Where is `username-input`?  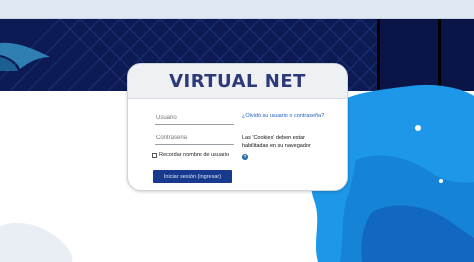
username-input is located at coordinates (194, 119).